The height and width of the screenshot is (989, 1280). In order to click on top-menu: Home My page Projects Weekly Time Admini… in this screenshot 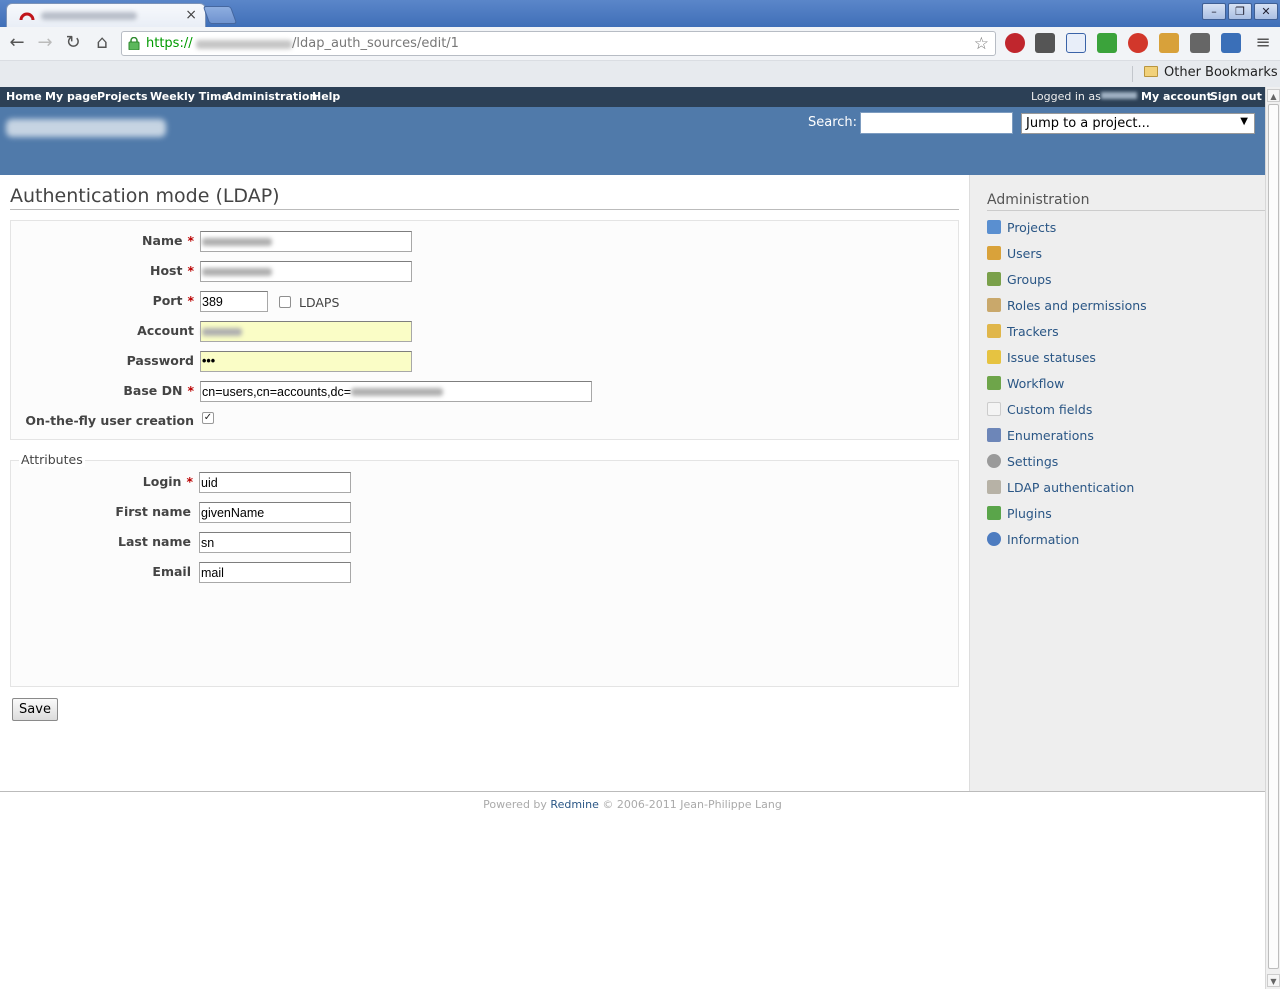, I will do `click(632, 97)`.